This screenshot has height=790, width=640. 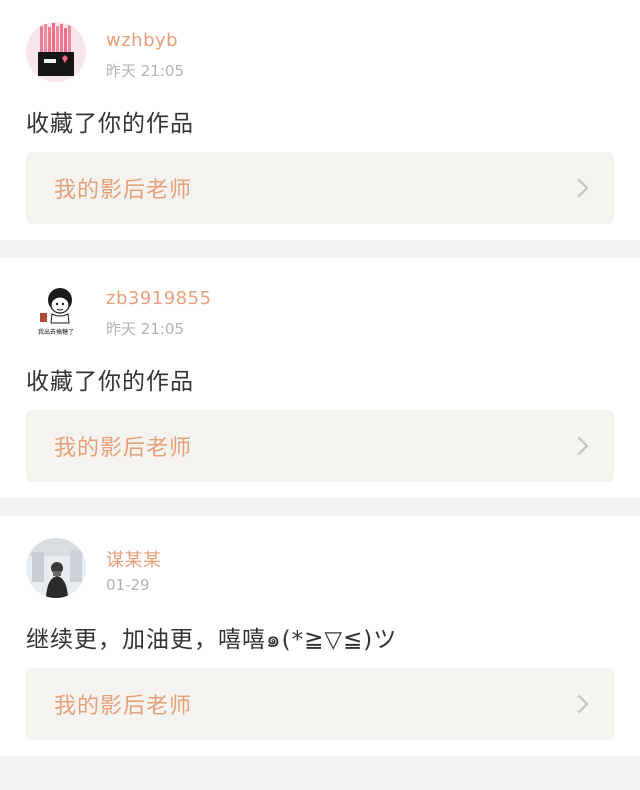 I want to click on pink-fries-avatar-icon, so click(x=56, y=52).